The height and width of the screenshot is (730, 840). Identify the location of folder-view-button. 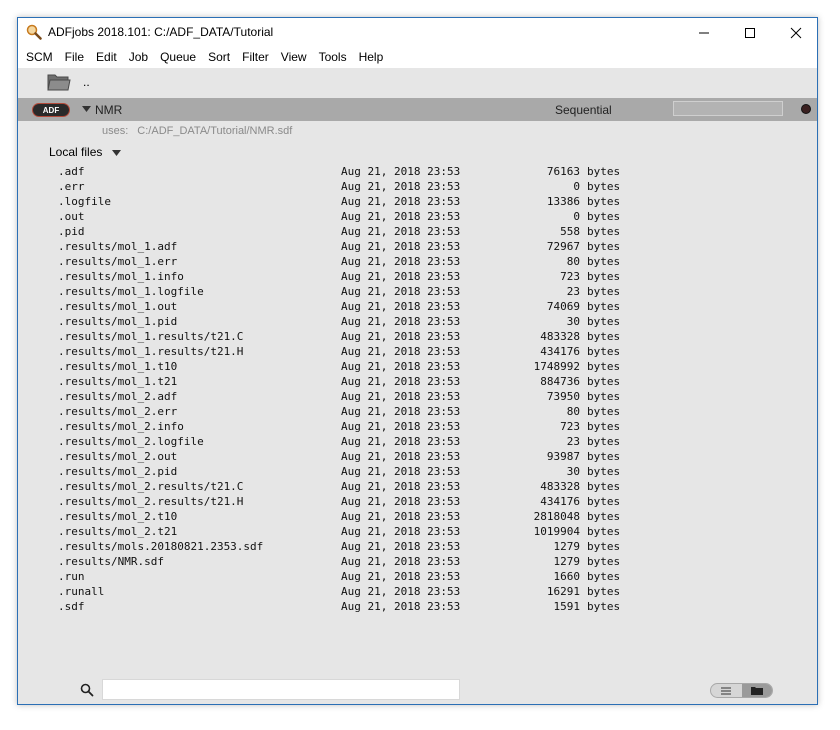
(756, 690).